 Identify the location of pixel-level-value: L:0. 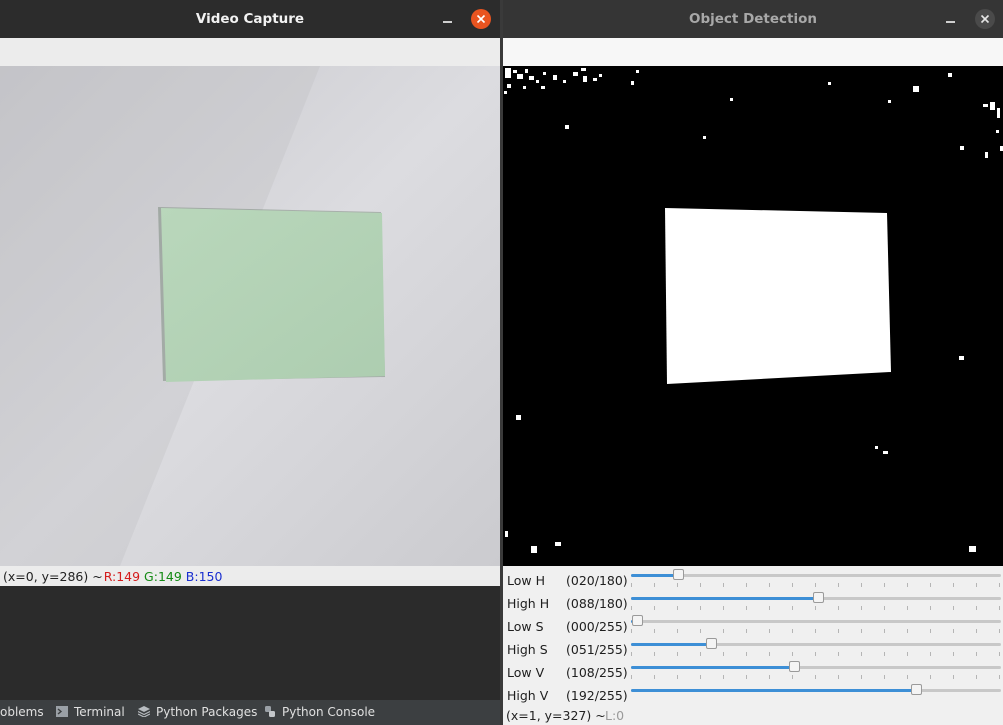
(615, 715).